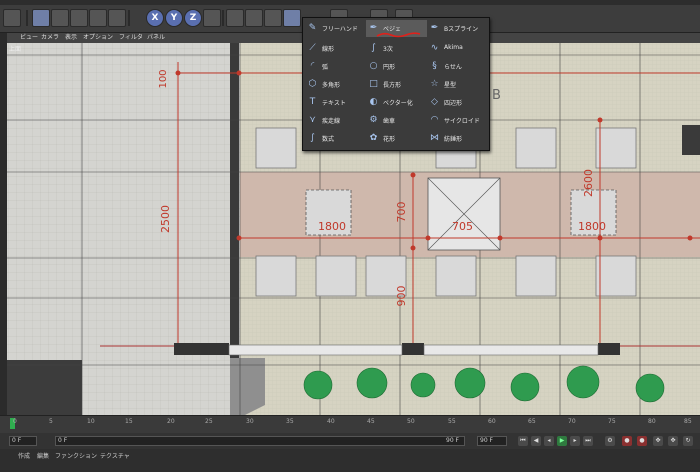 The width and height of the screenshot is (700, 472). Describe the element at coordinates (457, 28) in the screenshot. I see `menu-item-bspline: ✒ Bスプライン` at that location.